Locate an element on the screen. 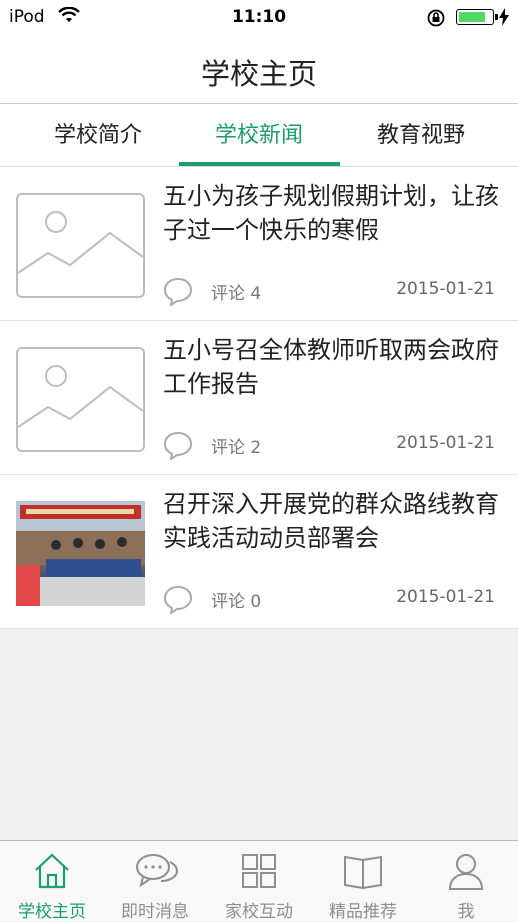 This screenshot has width=518, height=922. news-title: 召开深入开展党的群众路线教育实践活动动员部署会 is located at coordinates (331, 521).